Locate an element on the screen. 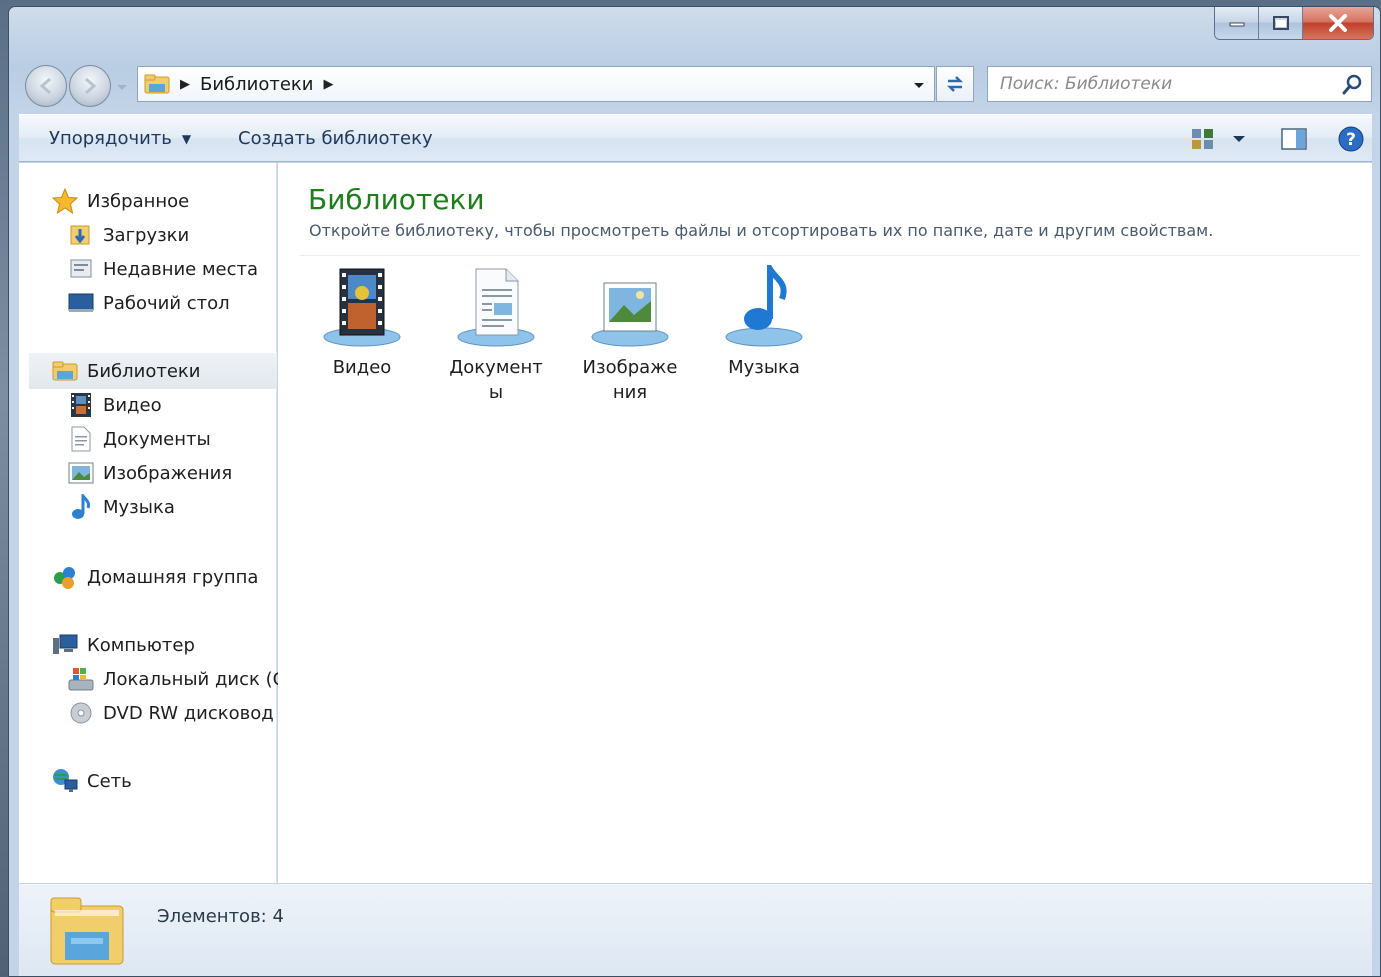 Image resolution: width=1381 pixels, height=977 pixels. nav-item-label: Недавние места is located at coordinates (181, 269).